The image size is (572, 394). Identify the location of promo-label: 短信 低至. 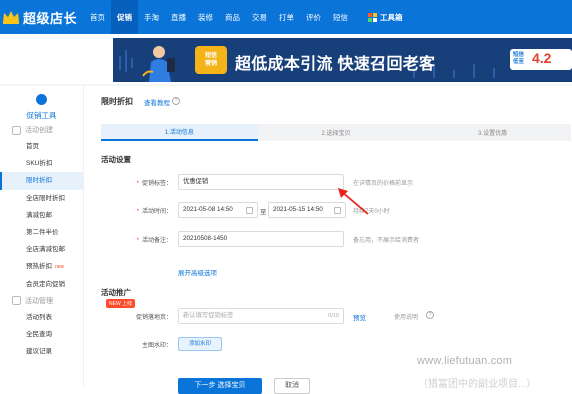
(518, 58).